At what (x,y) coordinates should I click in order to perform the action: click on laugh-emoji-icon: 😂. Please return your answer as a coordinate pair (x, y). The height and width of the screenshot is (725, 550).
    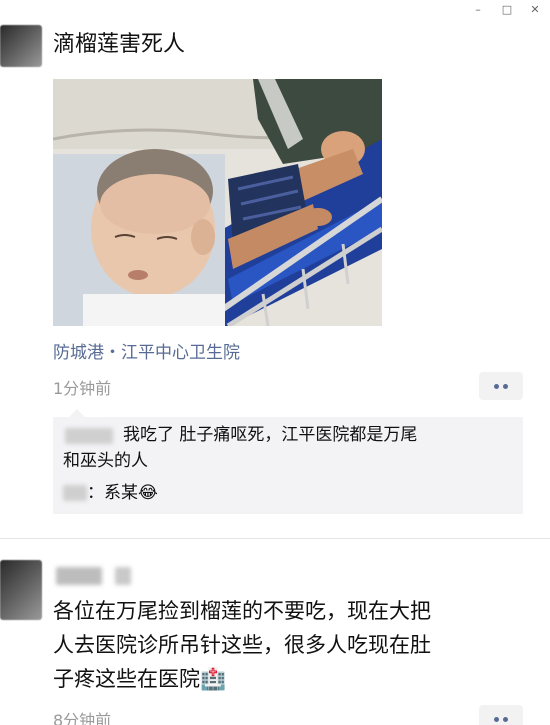
    Looking at the image, I should click on (148, 493).